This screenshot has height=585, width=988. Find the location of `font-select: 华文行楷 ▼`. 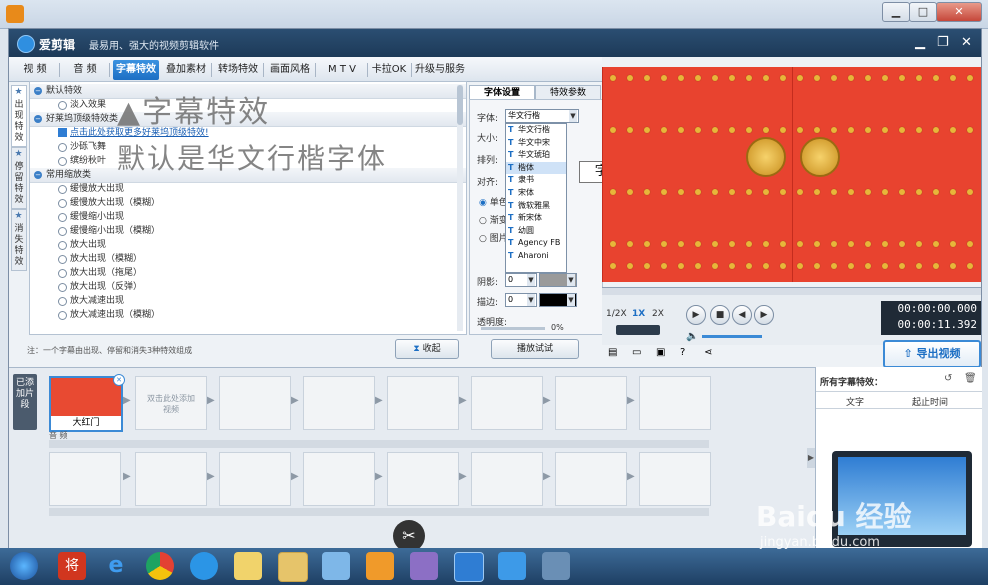

font-select: 华文行楷 ▼ is located at coordinates (542, 116).